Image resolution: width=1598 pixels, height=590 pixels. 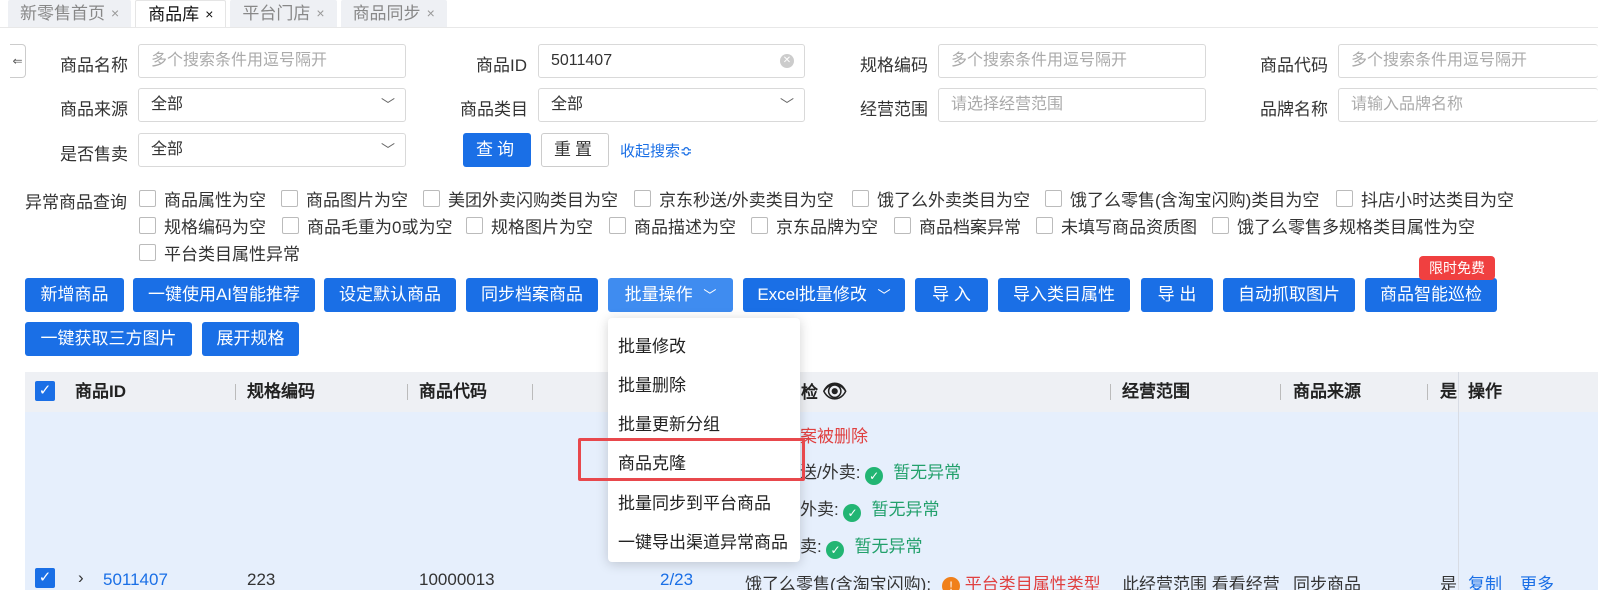 What do you see at coordinates (951, 583) in the screenshot?
I see `warning-icon: !` at bounding box center [951, 583].